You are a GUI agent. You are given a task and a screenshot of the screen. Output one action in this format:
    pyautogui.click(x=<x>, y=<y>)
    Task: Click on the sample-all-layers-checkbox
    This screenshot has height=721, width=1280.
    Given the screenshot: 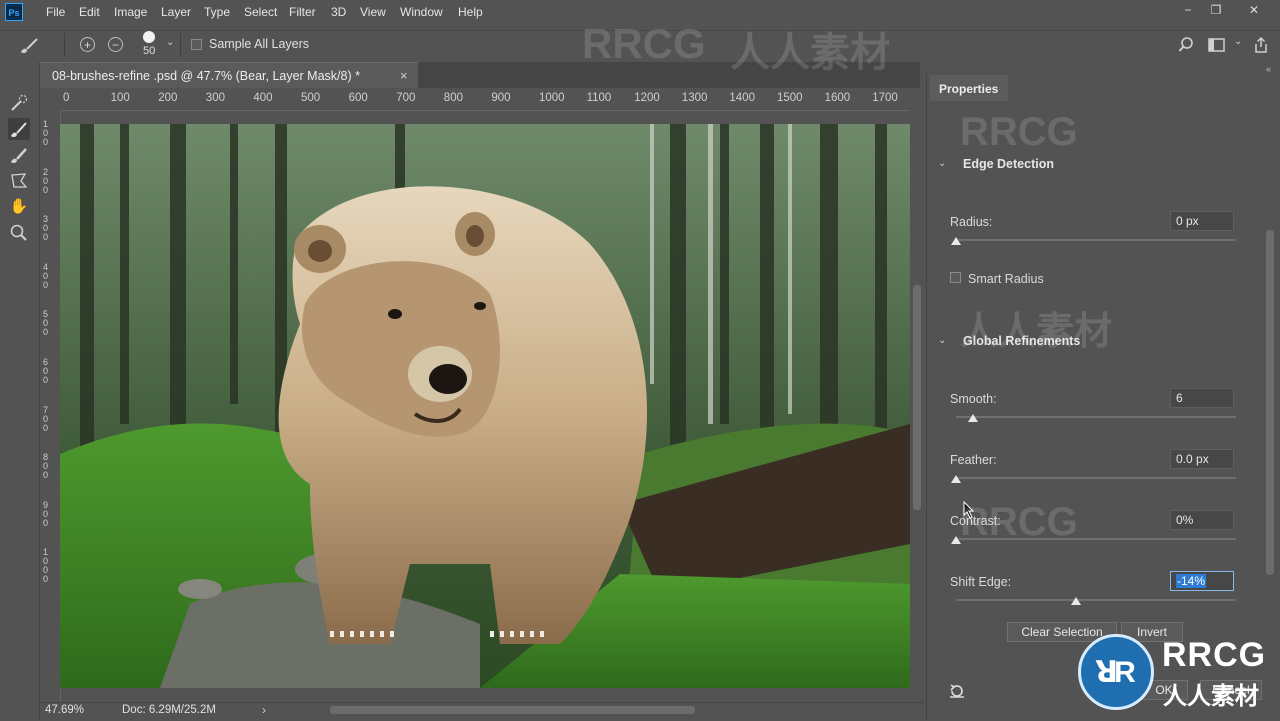 What is the action you would take?
    pyautogui.click(x=196, y=44)
    